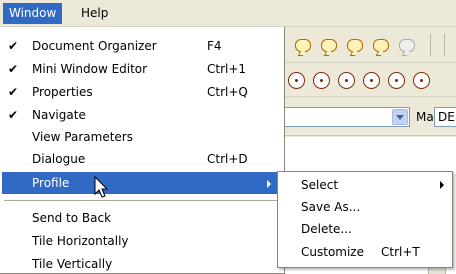 The width and height of the screenshot is (456, 274). I want to click on submenu-item-select: Select, so click(365, 185).